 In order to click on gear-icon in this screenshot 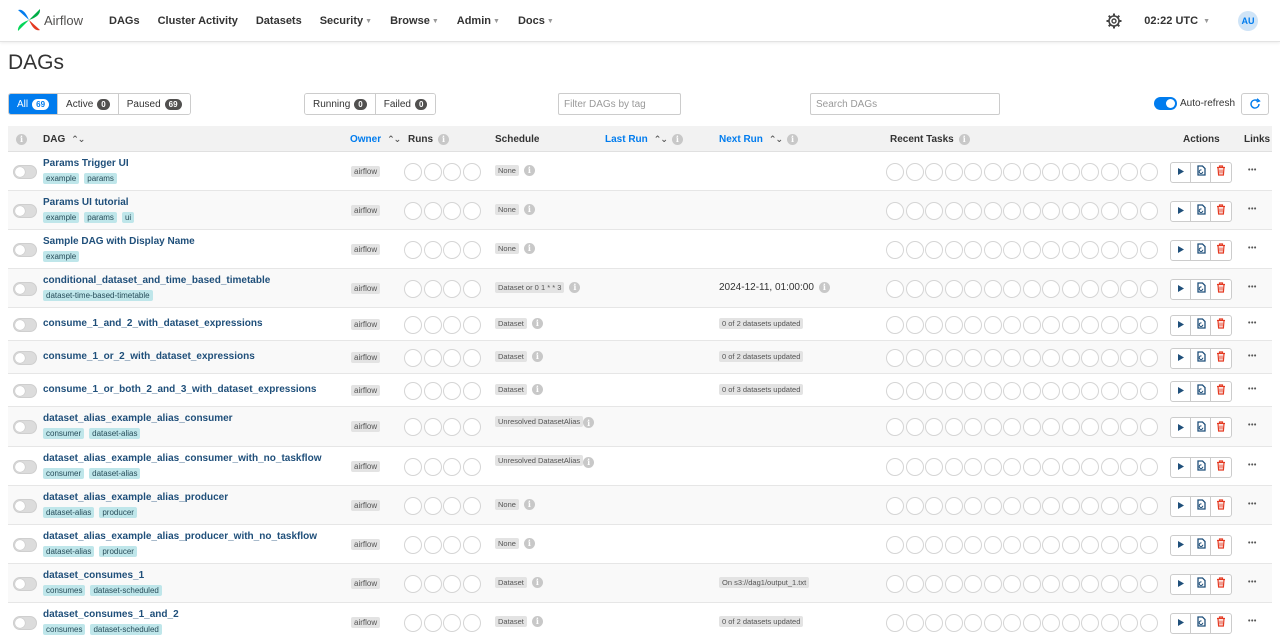, I will do `click(1114, 21)`.